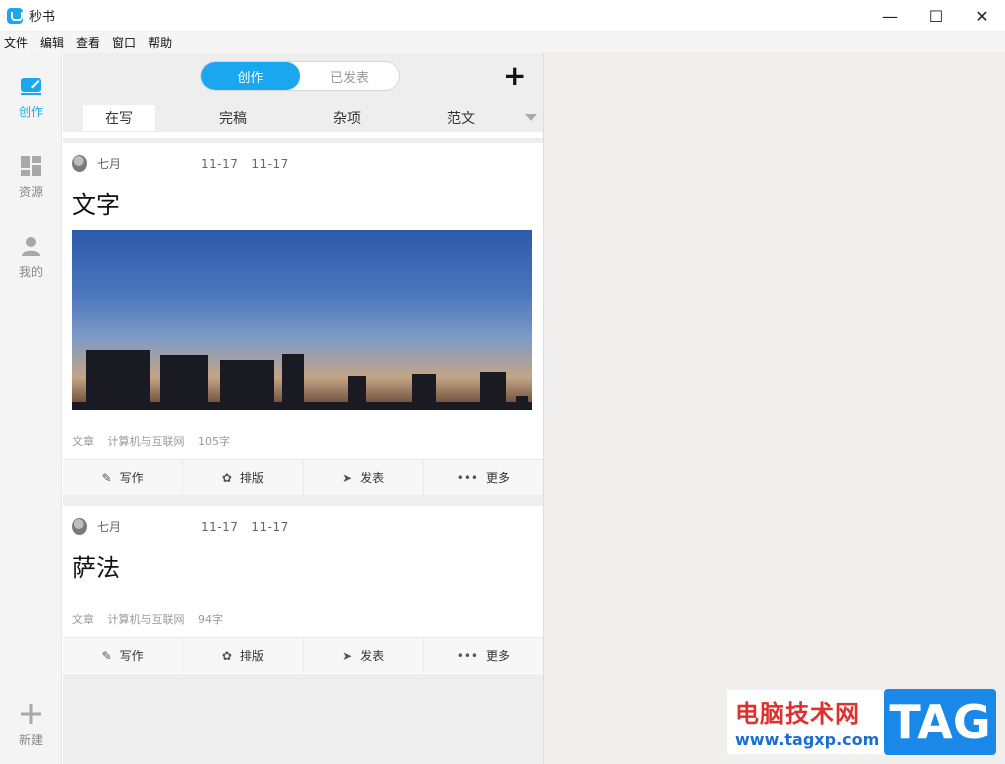 The width and height of the screenshot is (1005, 764). Describe the element at coordinates (31, 166) in the screenshot. I see `grid-icon` at that location.